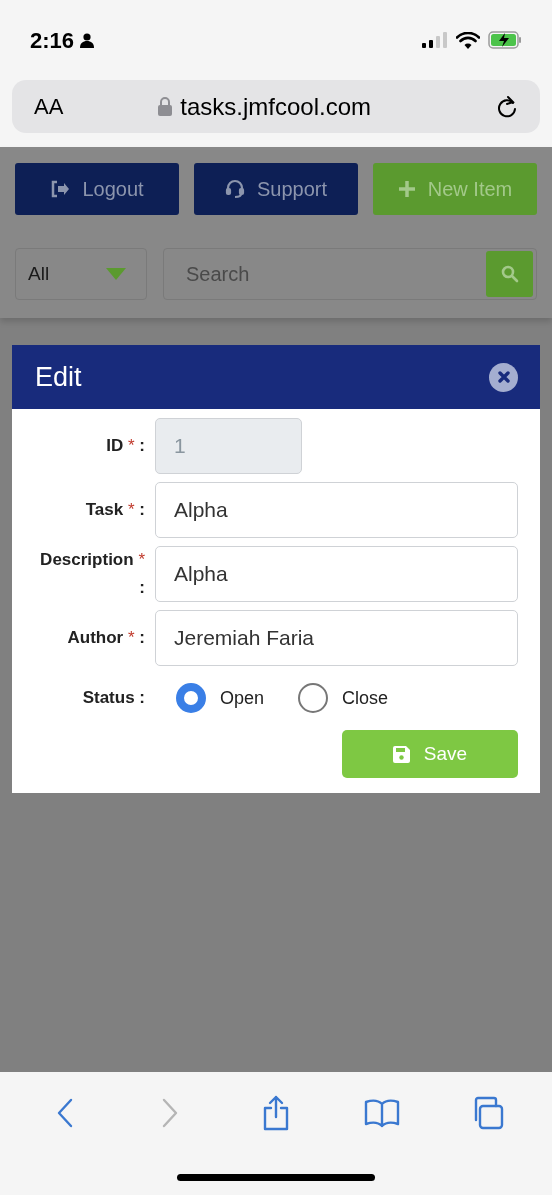 Image resolution: width=552 pixels, height=1195 pixels. Describe the element at coordinates (406, 189) in the screenshot. I see `plus-icon` at that location.